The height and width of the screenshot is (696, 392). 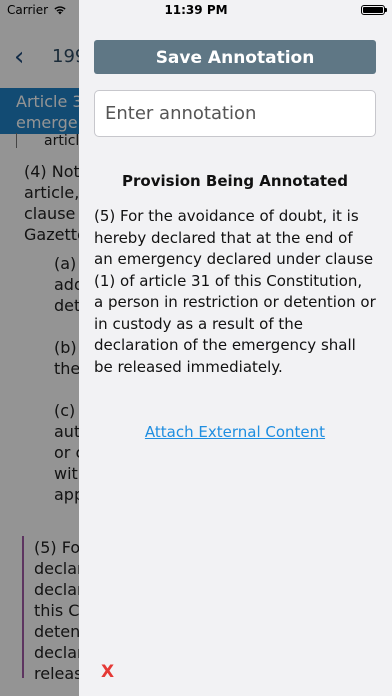 I want to click on annotation-input, so click(x=235, y=113).